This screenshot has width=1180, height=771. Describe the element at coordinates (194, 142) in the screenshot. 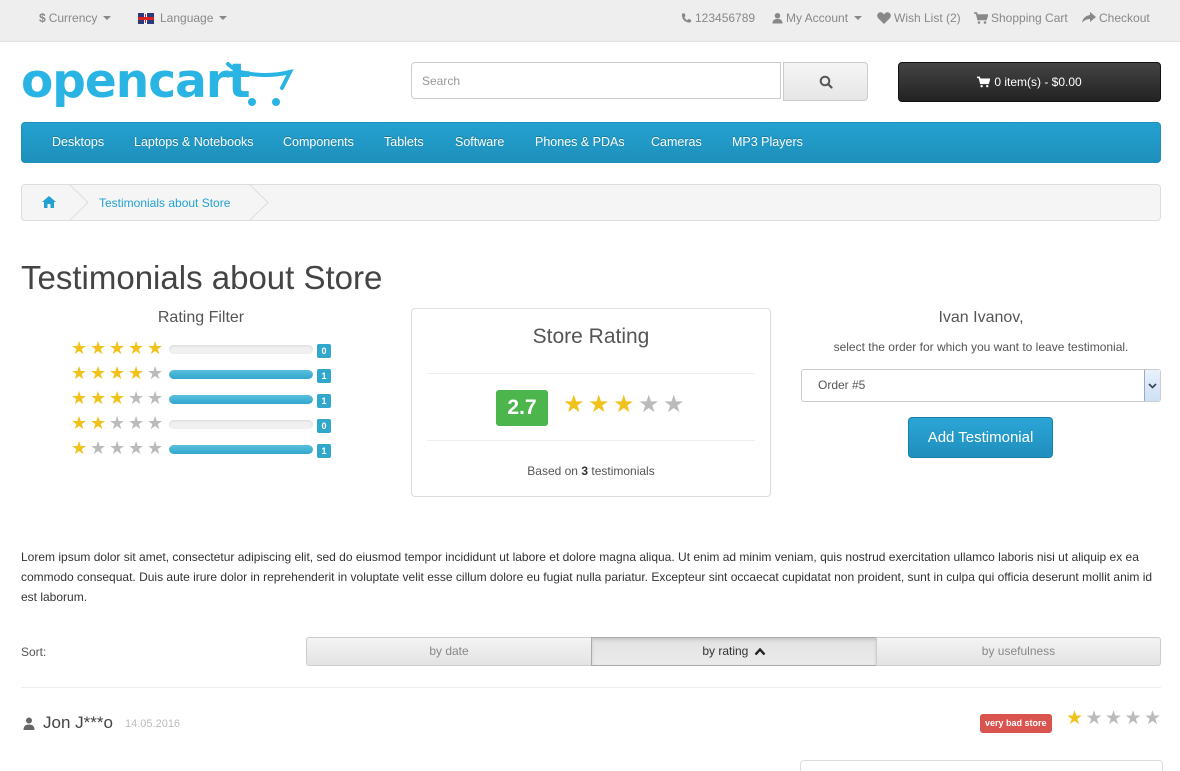

I see `menu-item-laptops: Laptops & Notebooks` at that location.